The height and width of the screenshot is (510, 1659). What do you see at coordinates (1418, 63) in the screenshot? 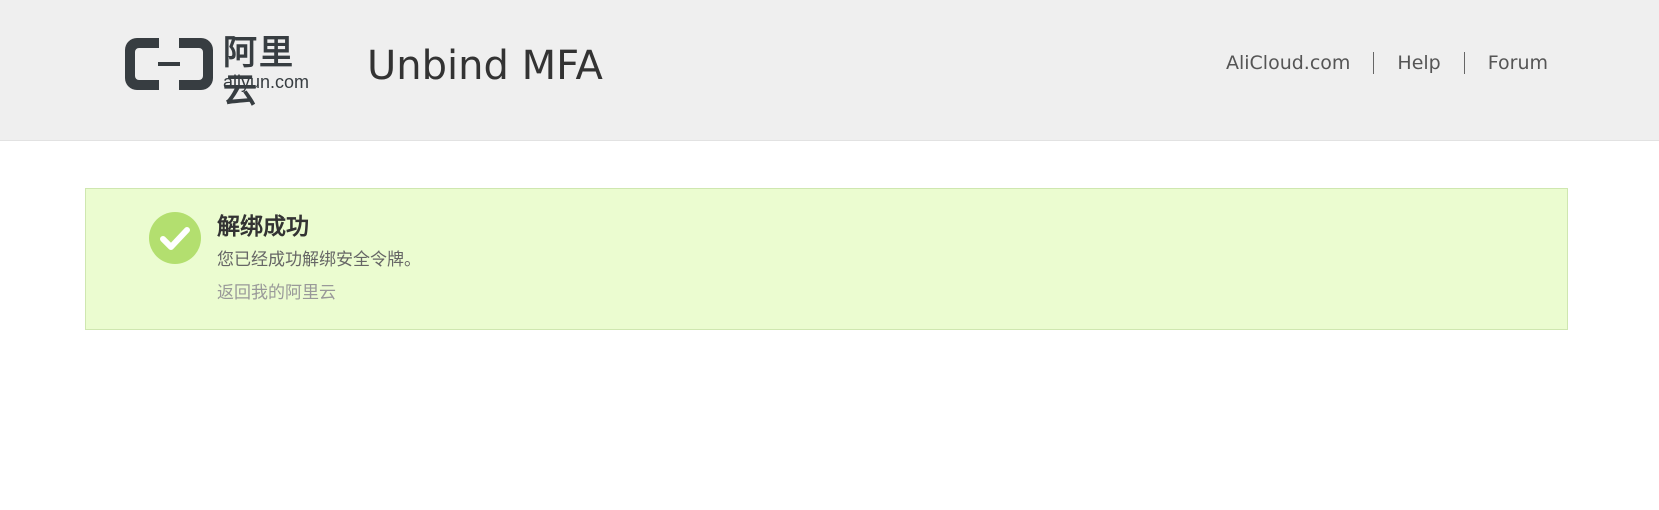
I see `nav-link-help: Help` at bounding box center [1418, 63].